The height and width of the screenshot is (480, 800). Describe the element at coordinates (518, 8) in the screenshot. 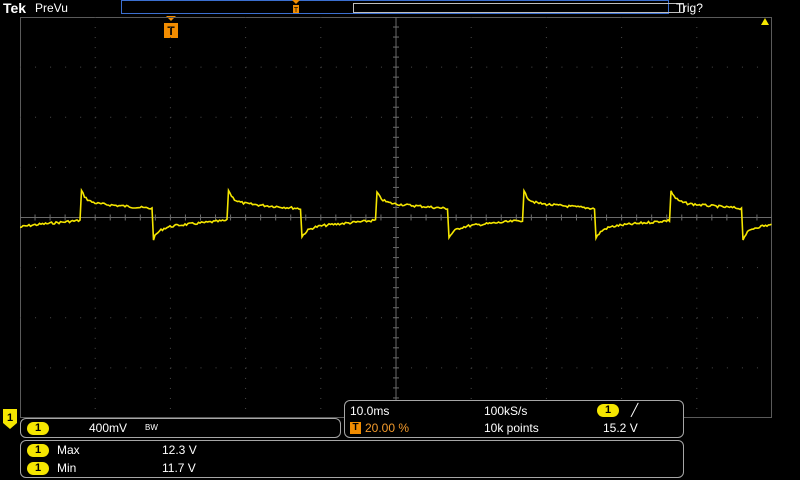

I see `record-view-window` at that location.